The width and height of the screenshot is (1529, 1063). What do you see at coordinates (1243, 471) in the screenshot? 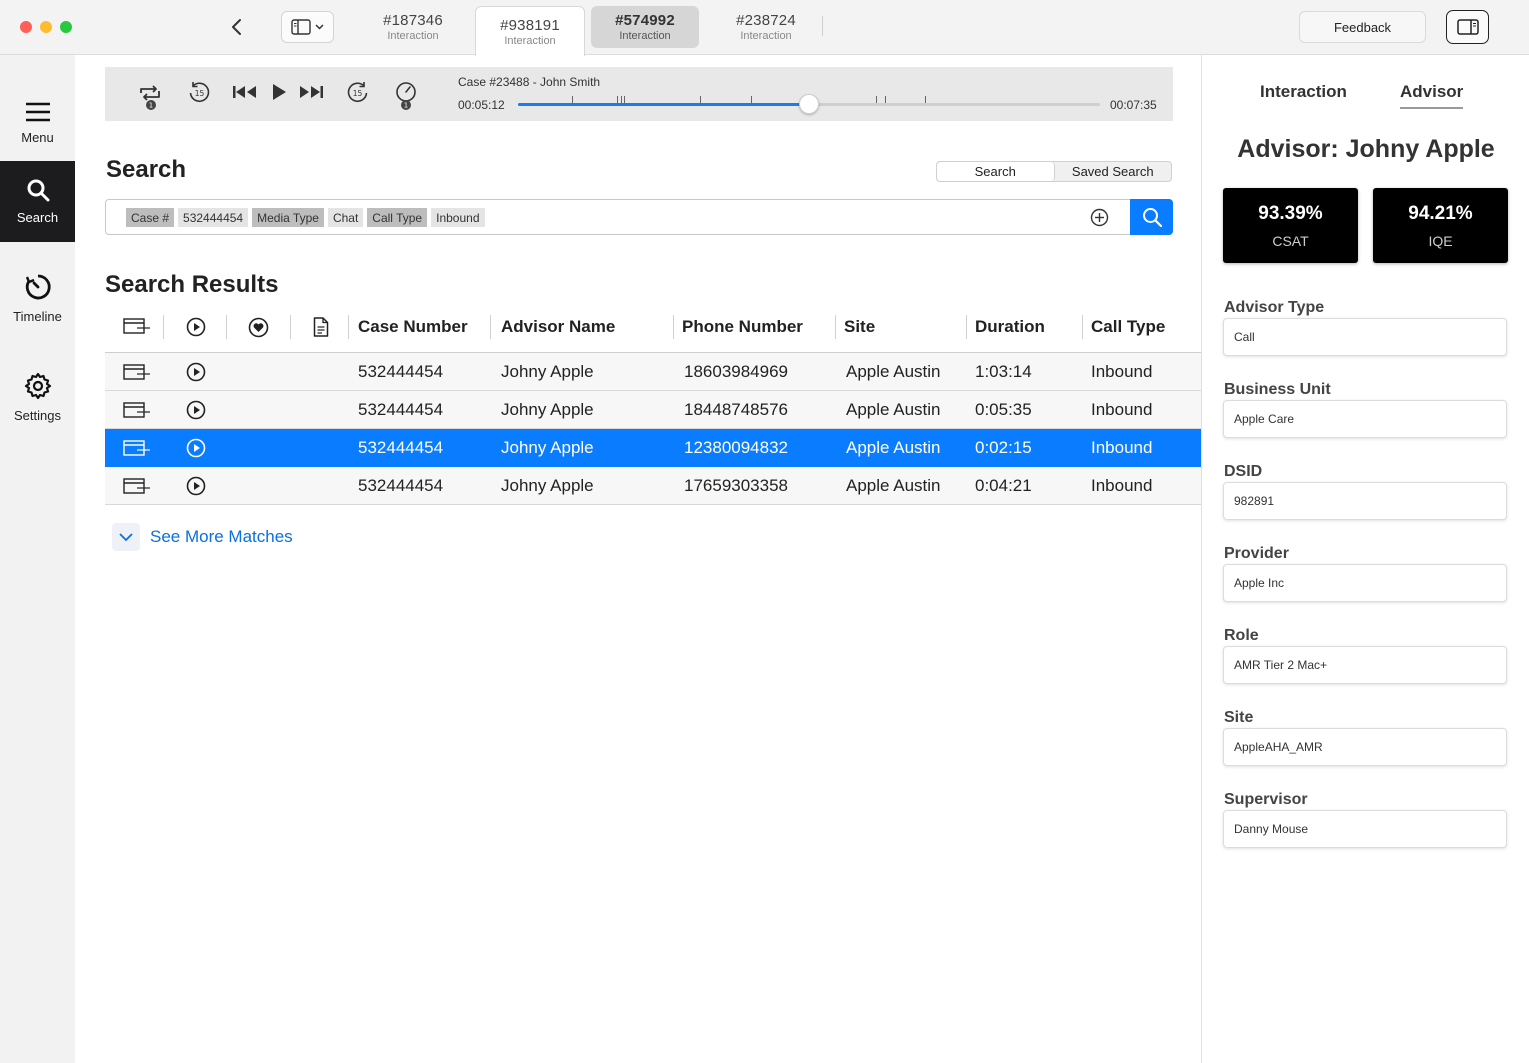
I see `field-label: DSID` at bounding box center [1243, 471].